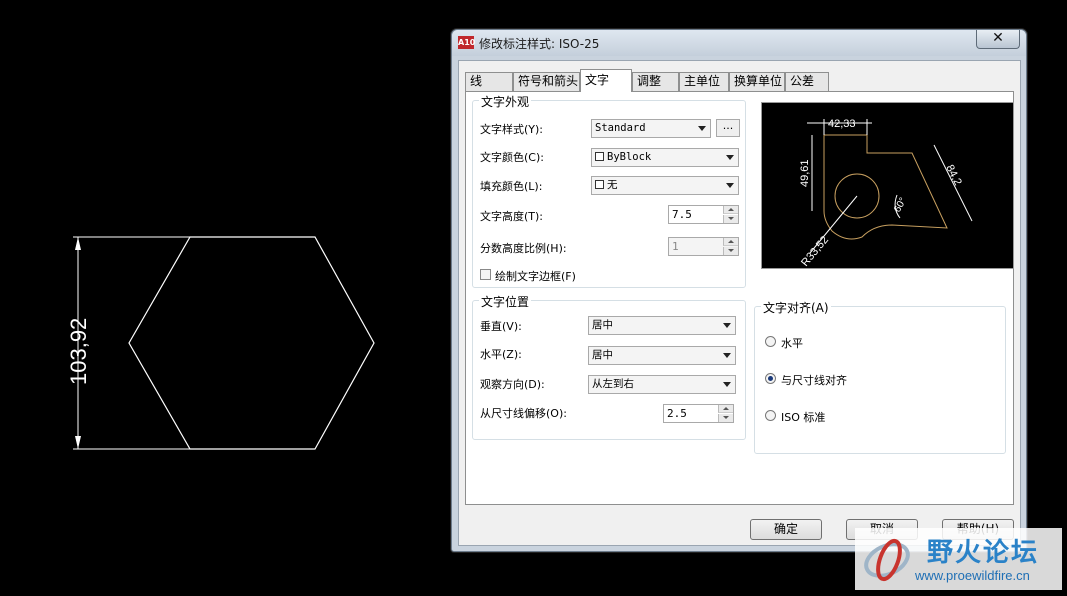 This screenshot has height=596, width=1067. Describe the element at coordinates (523, 248) in the screenshot. I see `fraction-height-label: 分数高度比例(H):` at that location.